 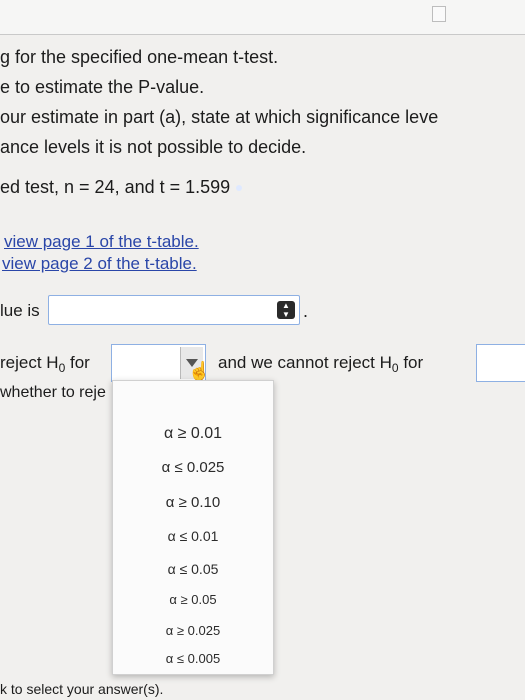 What do you see at coordinates (193, 569) in the screenshot?
I see `option-alpha-le-0.05: α ≤ 0.05` at bounding box center [193, 569].